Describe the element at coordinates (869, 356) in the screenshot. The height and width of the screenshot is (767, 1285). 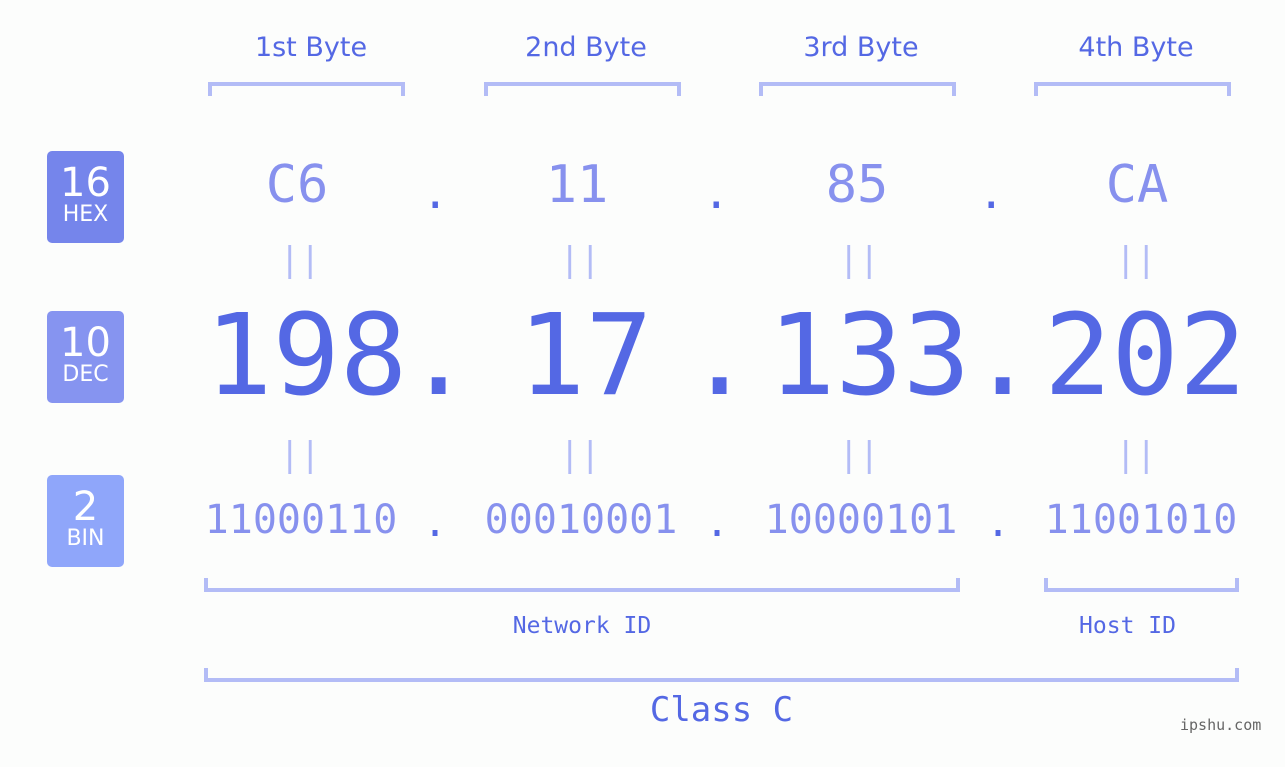
I see `dec-byte-3: 133` at that location.